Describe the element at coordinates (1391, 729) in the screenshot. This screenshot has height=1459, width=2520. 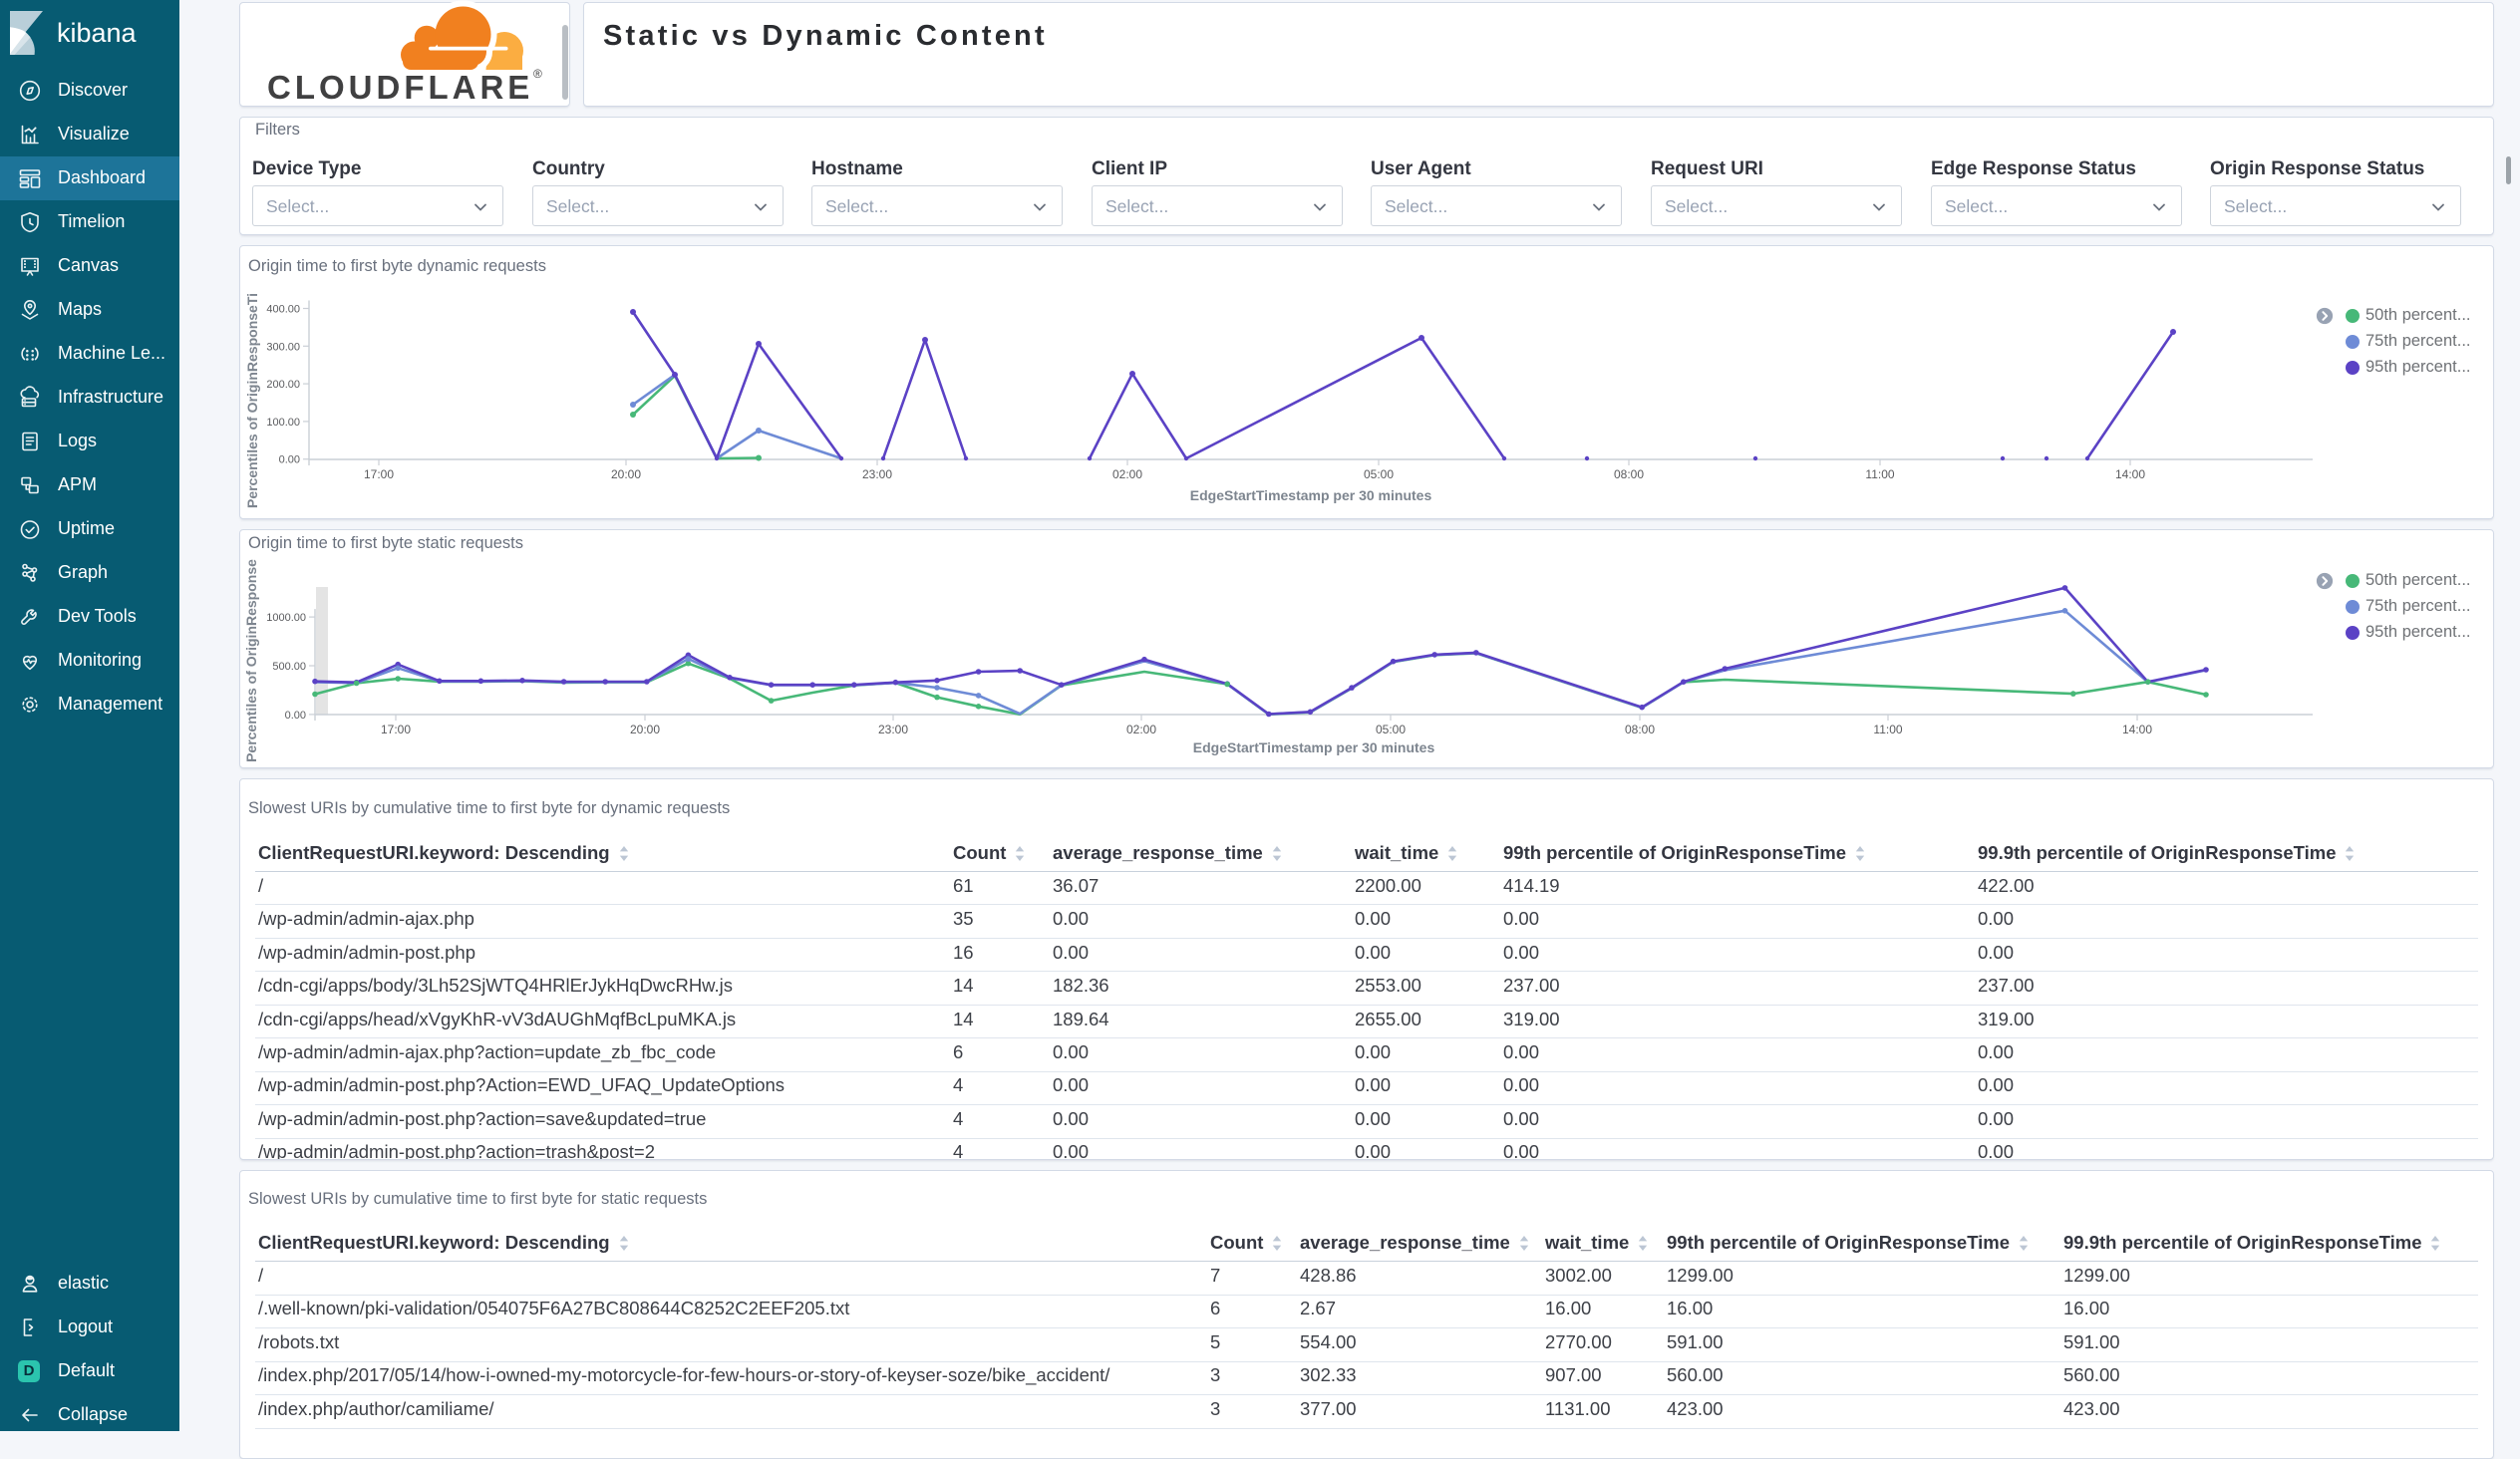
I see `svg-text: 05:00` at that location.